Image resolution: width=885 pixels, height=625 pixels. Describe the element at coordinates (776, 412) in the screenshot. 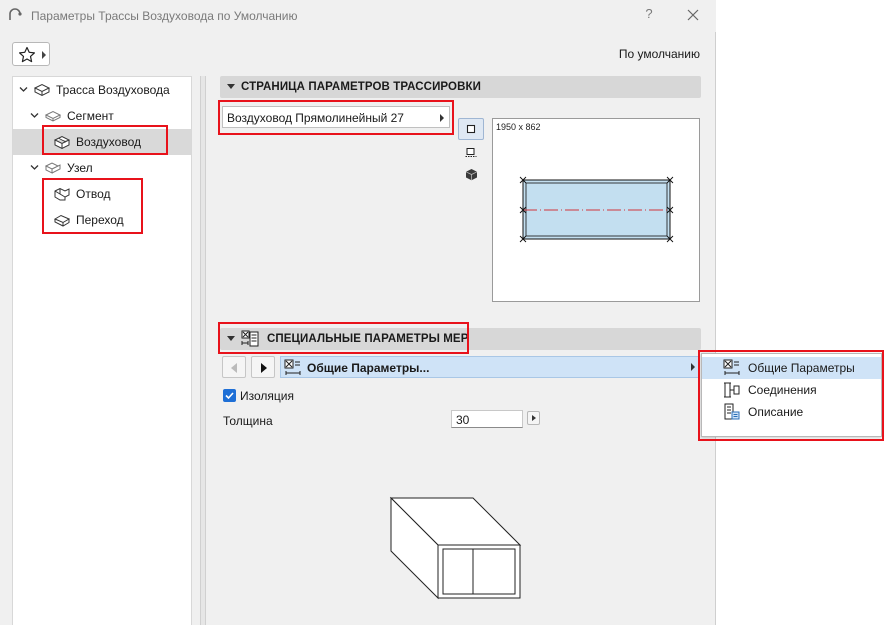

I see `menu-item-label: Описание` at that location.